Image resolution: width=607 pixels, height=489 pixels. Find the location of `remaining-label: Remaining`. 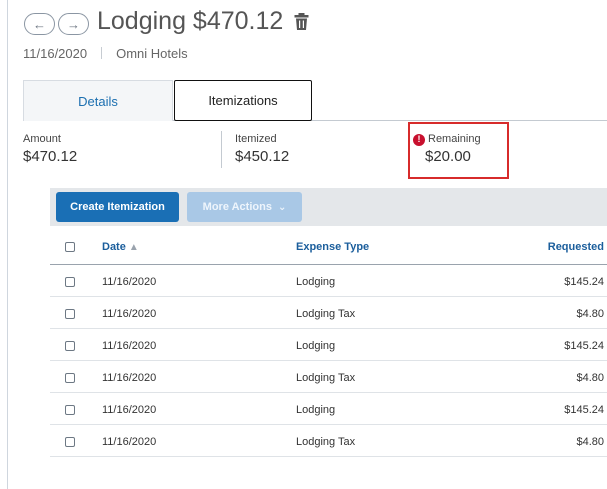

remaining-label: Remaining is located at coordinates (454, 139).